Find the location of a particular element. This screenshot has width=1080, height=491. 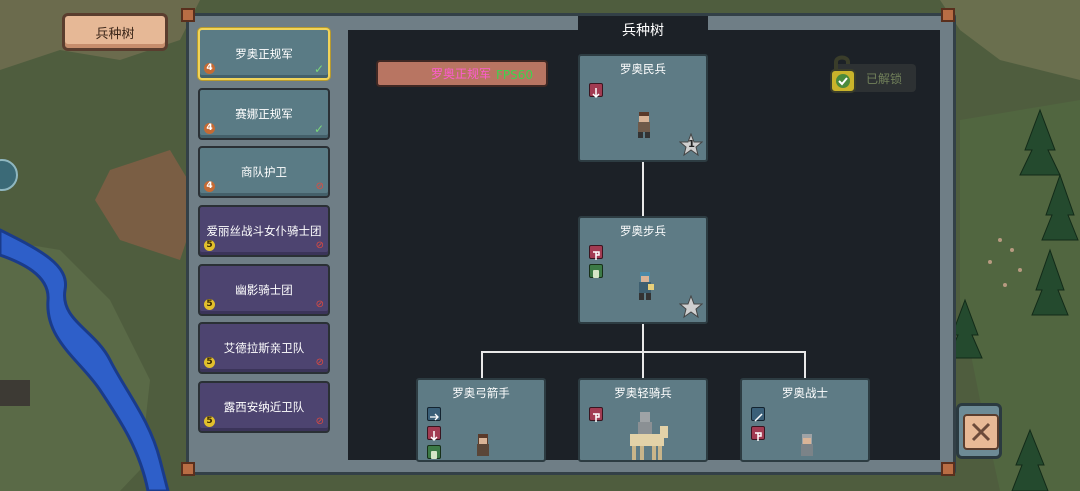

close-icon is located at coordinates (981, 432).